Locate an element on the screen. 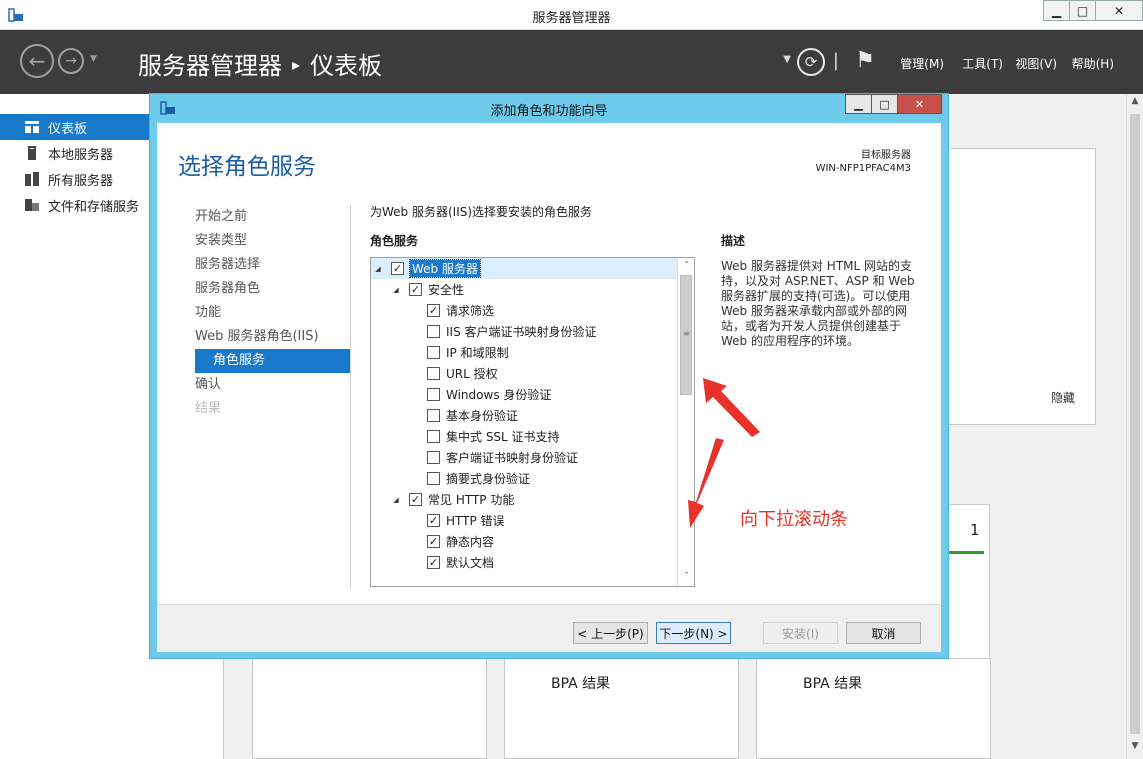 Image resolution: width=1143 pixels, height=759 pixels. step-server-roles: 服务器角色 is located at coordinates (272, 289).